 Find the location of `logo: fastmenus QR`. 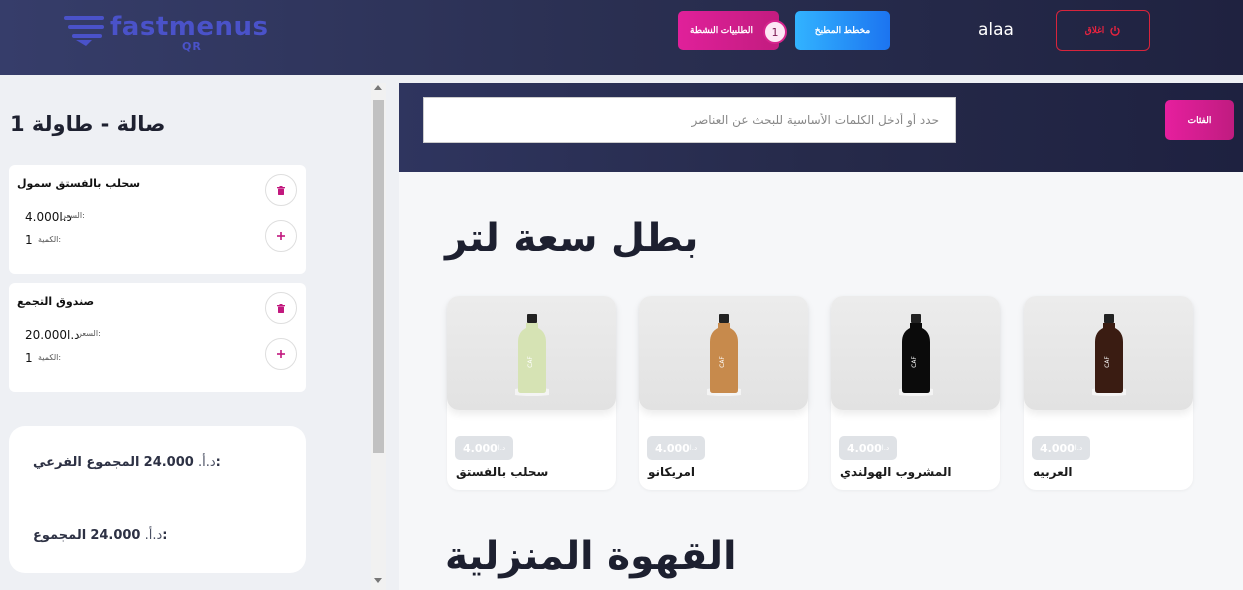

logo: fastmenus QR is located at coordinates (165, 33).